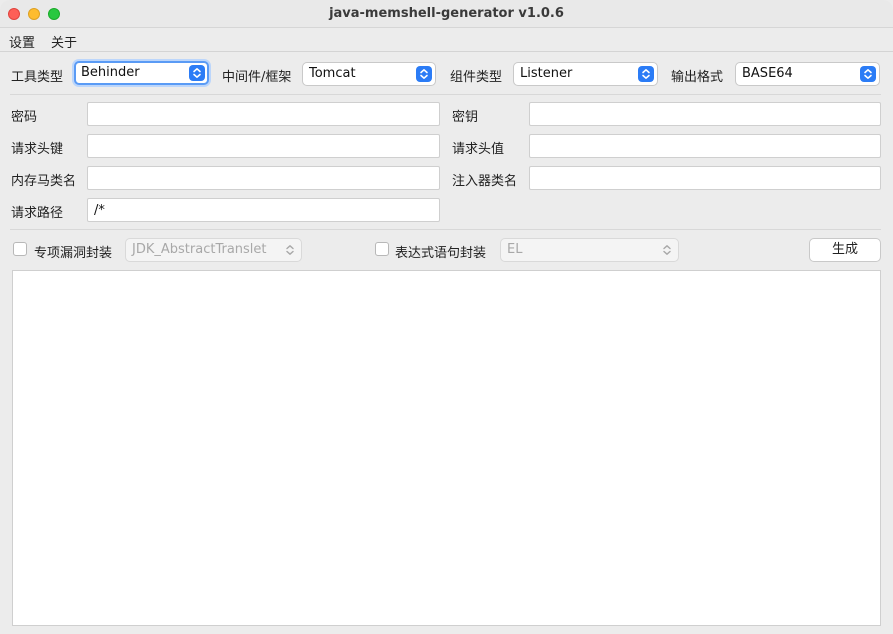  Describe the element at coordinates (263, 146) in the screenshot. I see `header-key-input` at that location.